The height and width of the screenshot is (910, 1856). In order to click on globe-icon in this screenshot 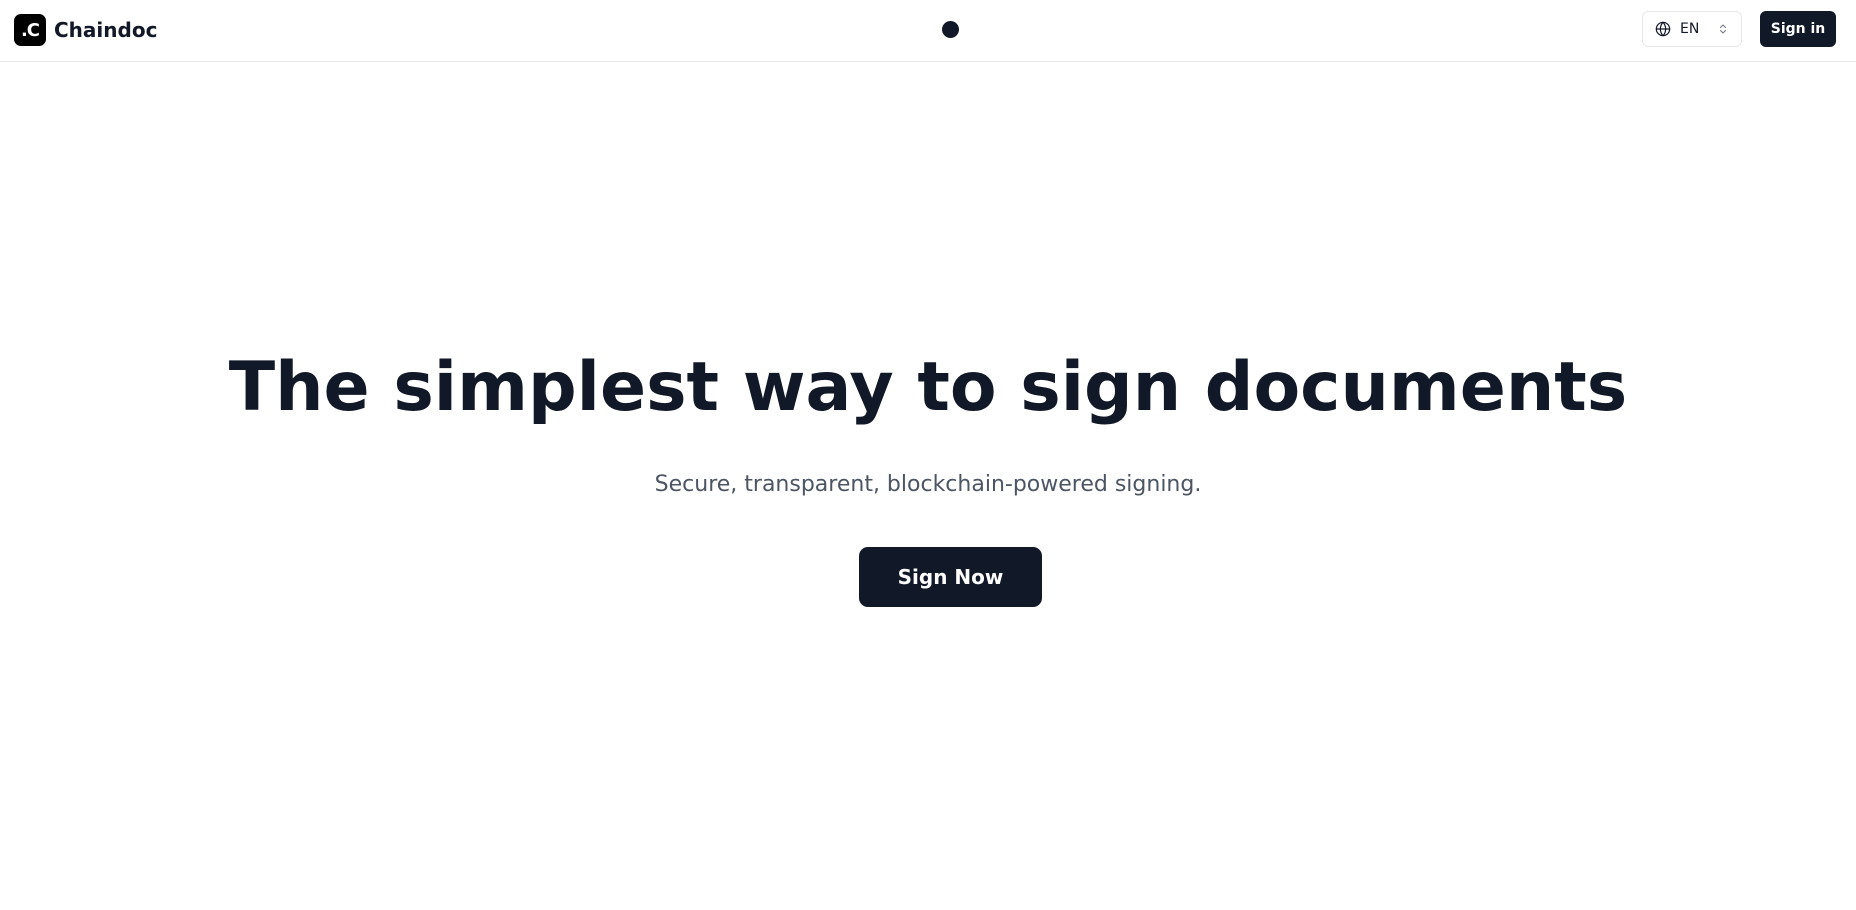, I will do `click(1663, 29)`.